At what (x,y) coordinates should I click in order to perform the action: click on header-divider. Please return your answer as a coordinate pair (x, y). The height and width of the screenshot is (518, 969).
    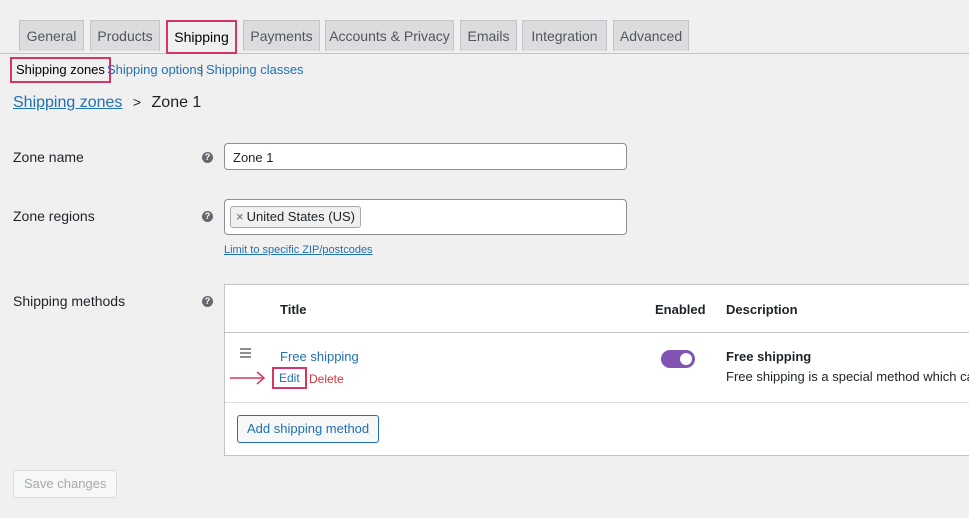
    Looking at the image, I should click on (597, 332).